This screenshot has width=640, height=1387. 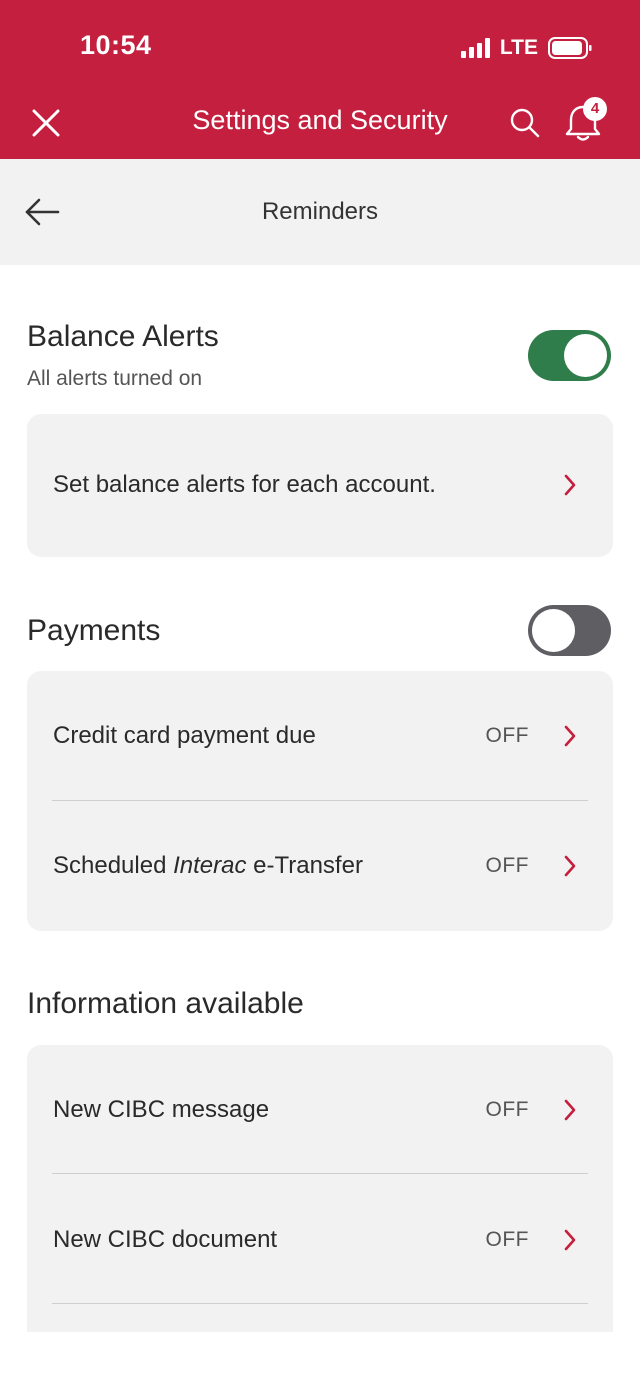 I want to click on app-header: 10:54 LTE Settings and Security 4, so click(x=320, y=79).